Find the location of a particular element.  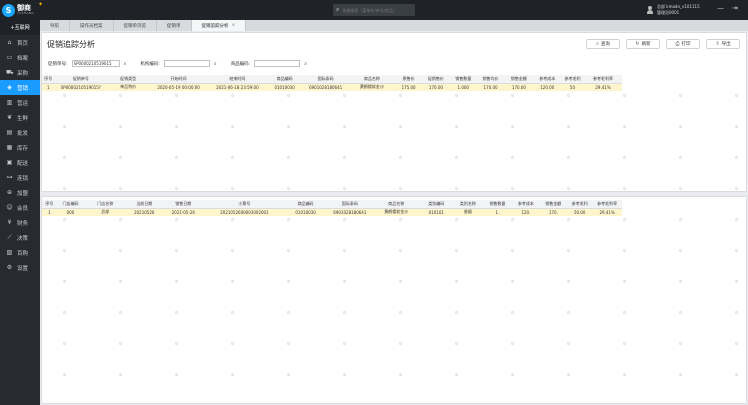

global-search-input is located at coordinates (377, 10).